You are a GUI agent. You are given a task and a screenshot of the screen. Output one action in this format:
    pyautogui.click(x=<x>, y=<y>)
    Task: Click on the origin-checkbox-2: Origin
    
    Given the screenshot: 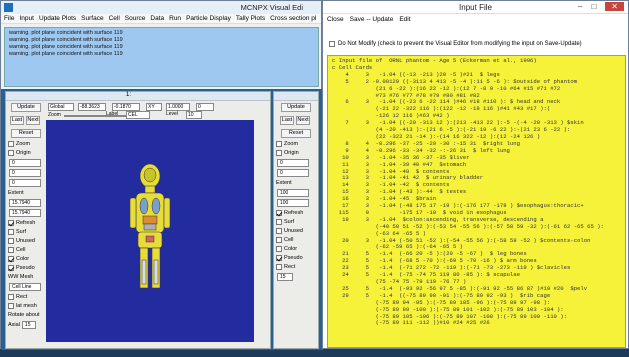 What is the action you would take?
    pyautogui.click(x=296, y=153)
    